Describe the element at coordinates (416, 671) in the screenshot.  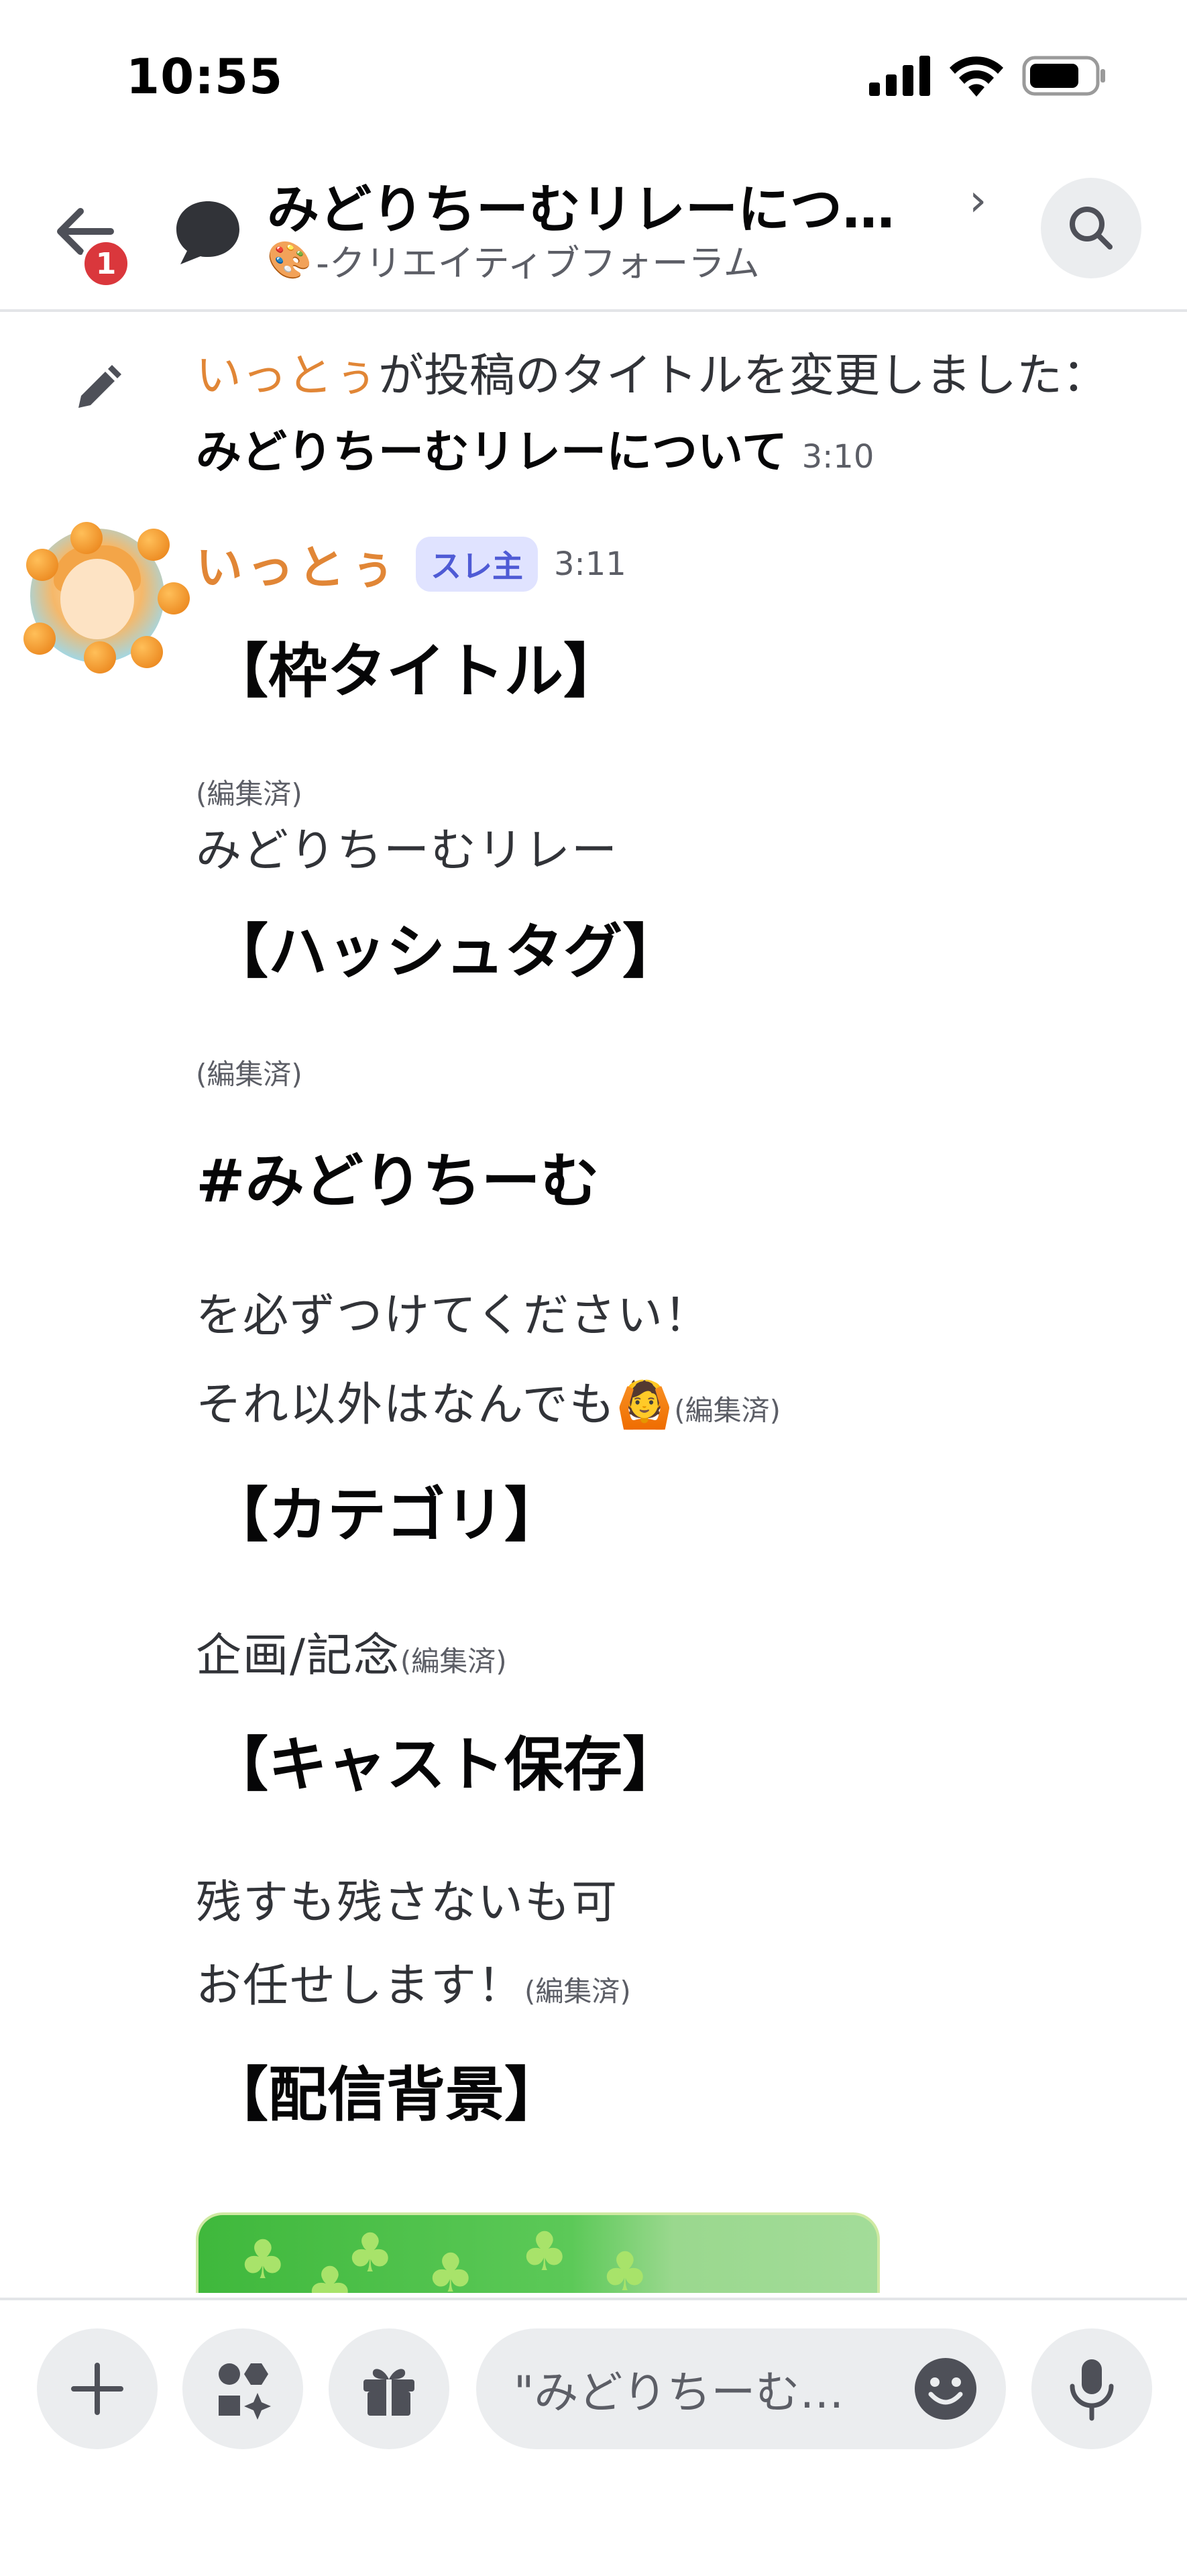
I see `heading-frame-title: 【枠タイトル】` at that location.